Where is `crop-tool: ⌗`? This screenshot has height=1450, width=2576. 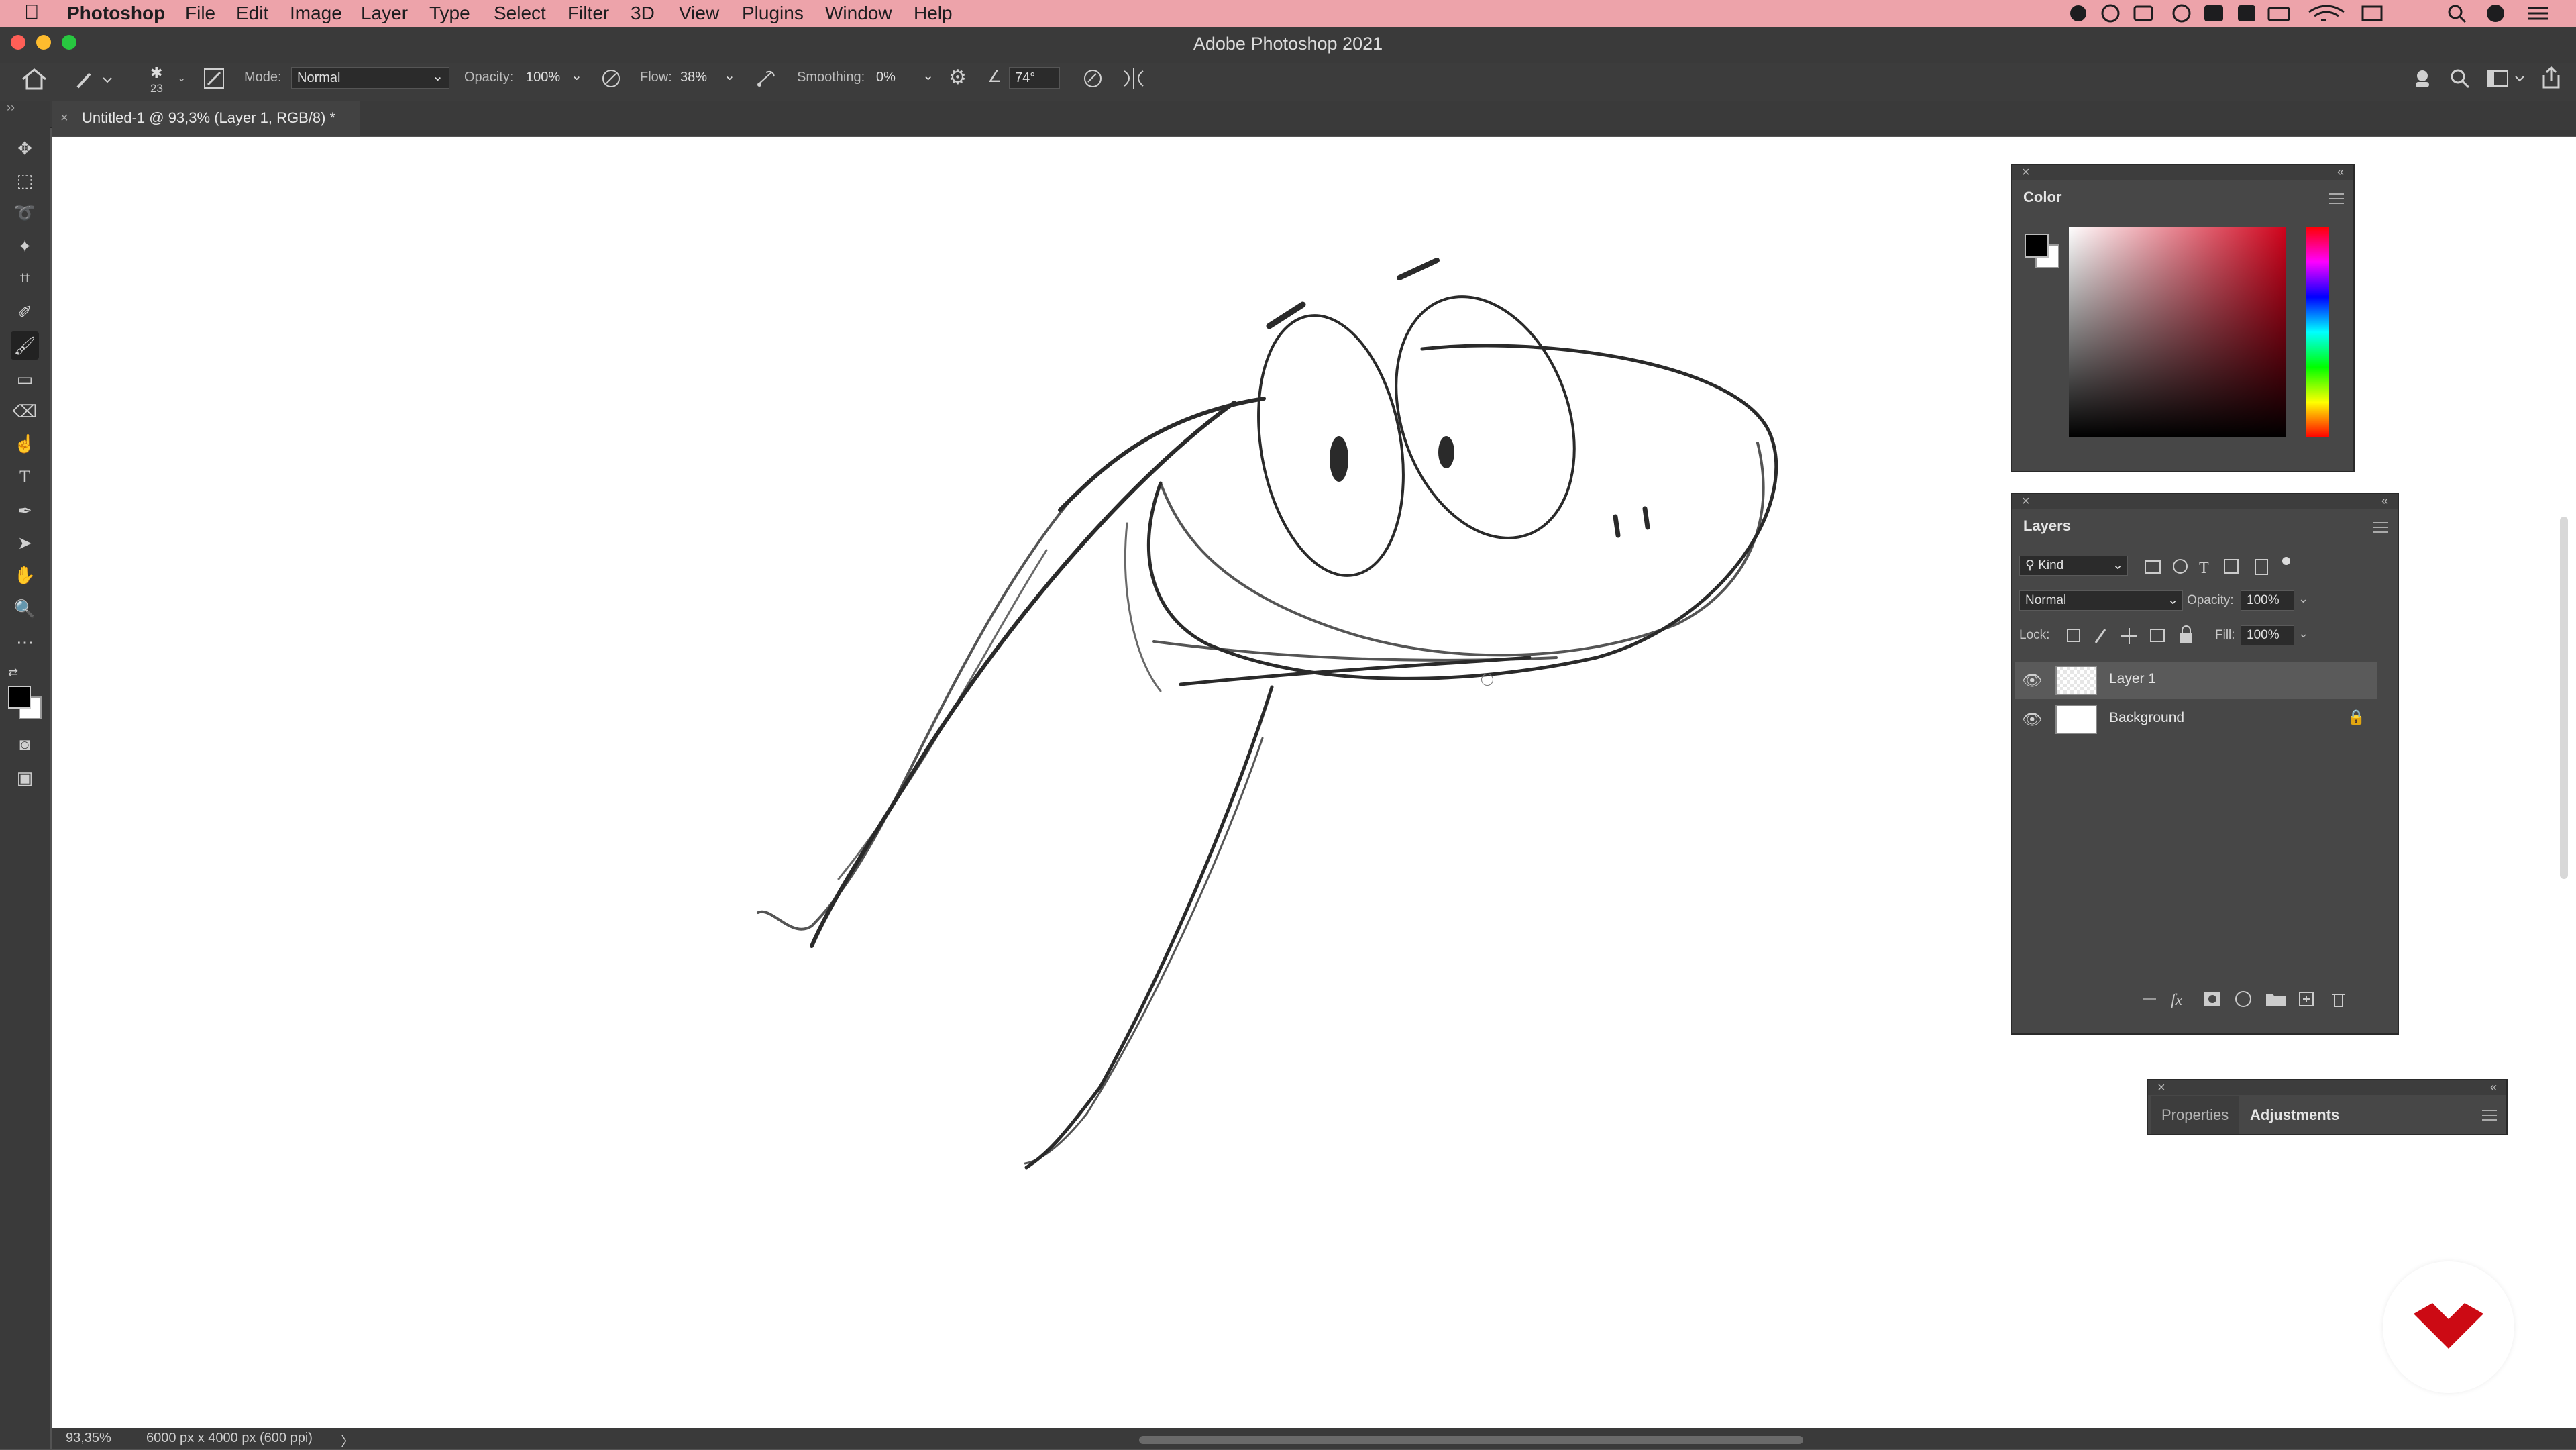
crop-tool: ⌗ is located at coordinates (25, 278).